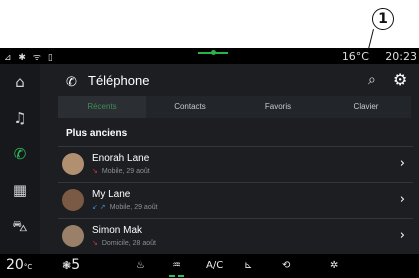 The width and height of the screenshot is (419, 278). What do you see at coordinates (400, 79) in the screenshot?
I see `gear-icon: ⚙` at bounding box center [400, 79].